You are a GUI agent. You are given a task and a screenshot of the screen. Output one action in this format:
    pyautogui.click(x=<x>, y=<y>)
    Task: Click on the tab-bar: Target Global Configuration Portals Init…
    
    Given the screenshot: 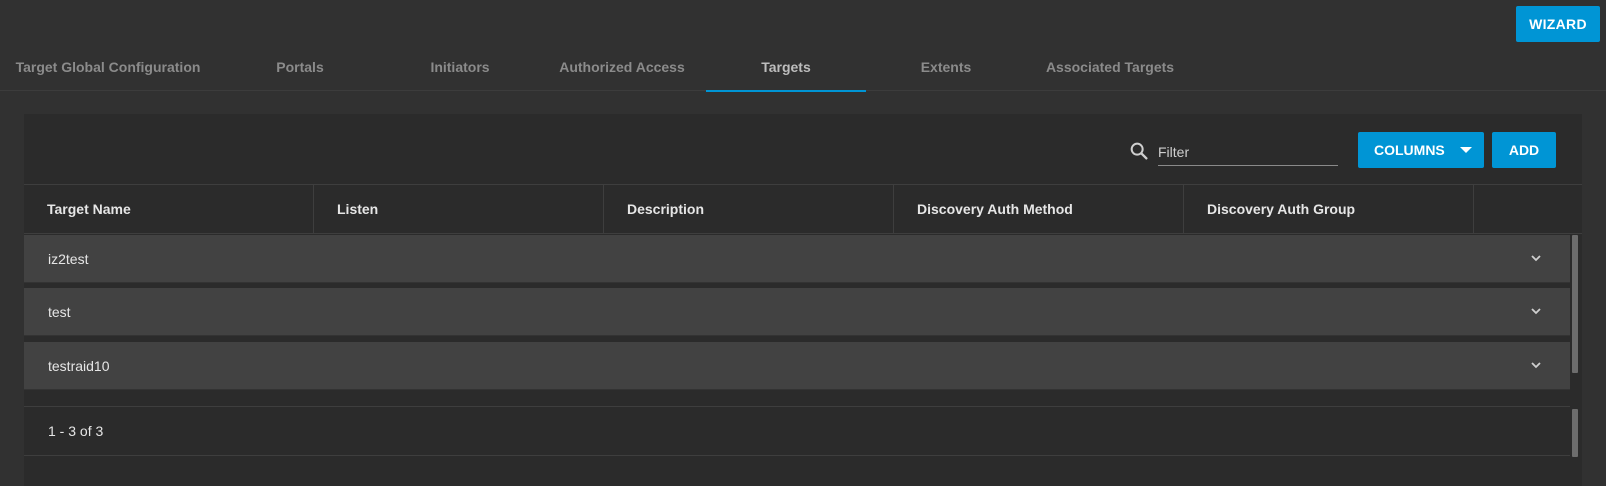 What is the action you would take?
    pyautogui.click(x=803, y=68)
    